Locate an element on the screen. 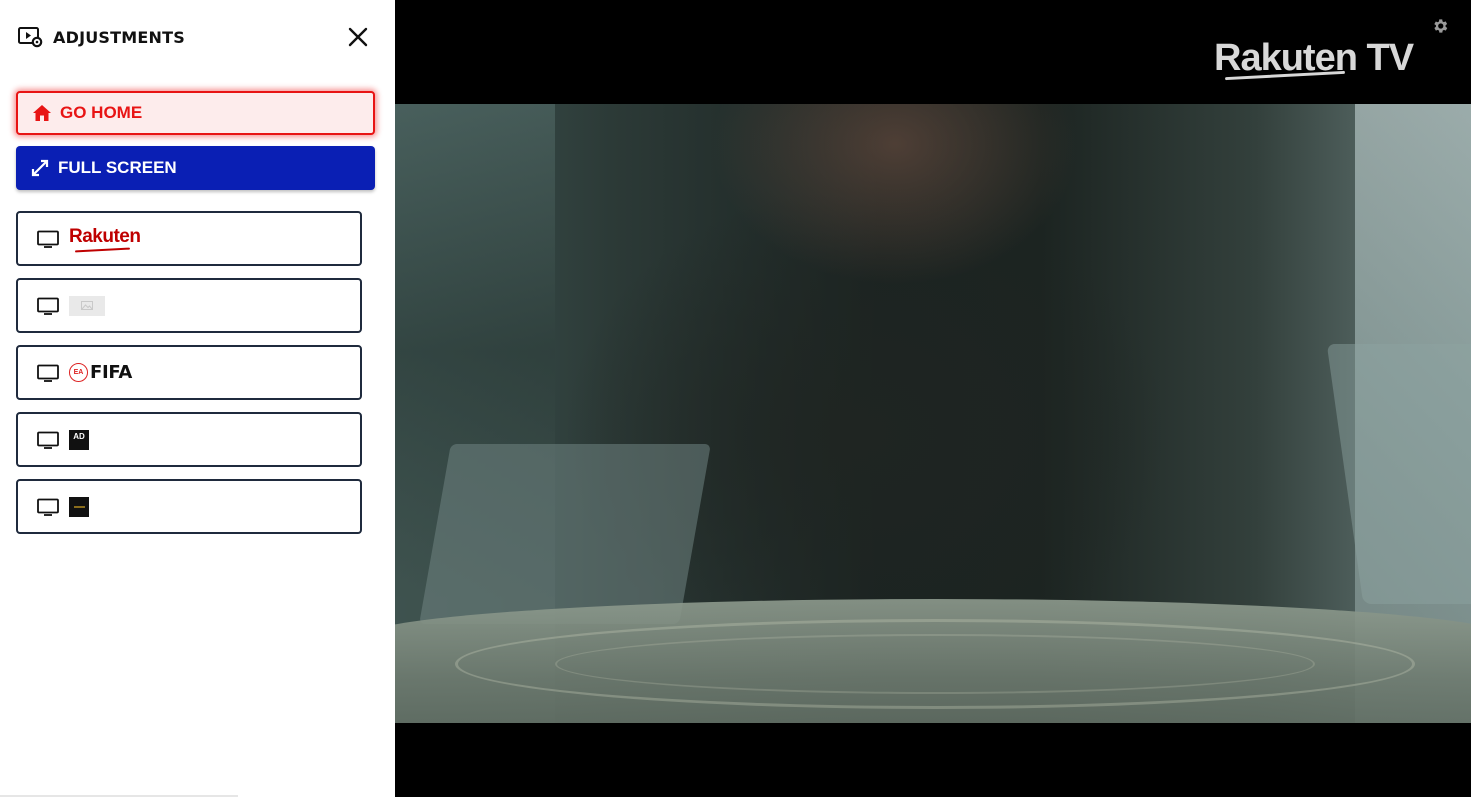  channel-logo-rakuten: Rakuten is located at coordinates (105, 238).